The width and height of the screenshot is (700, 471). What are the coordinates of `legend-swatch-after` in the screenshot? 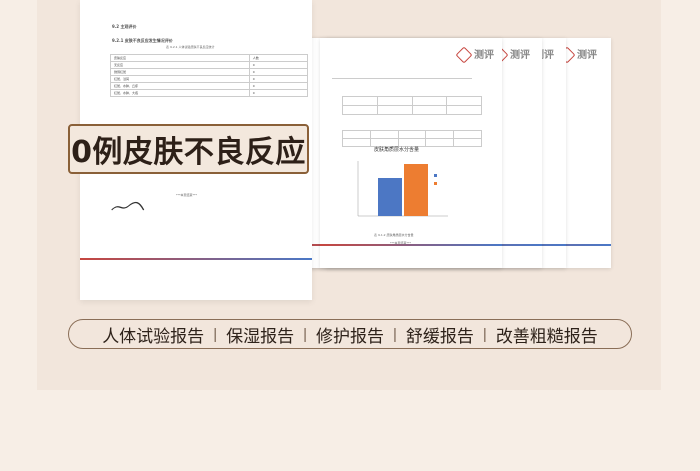 It's located at (435, 183).